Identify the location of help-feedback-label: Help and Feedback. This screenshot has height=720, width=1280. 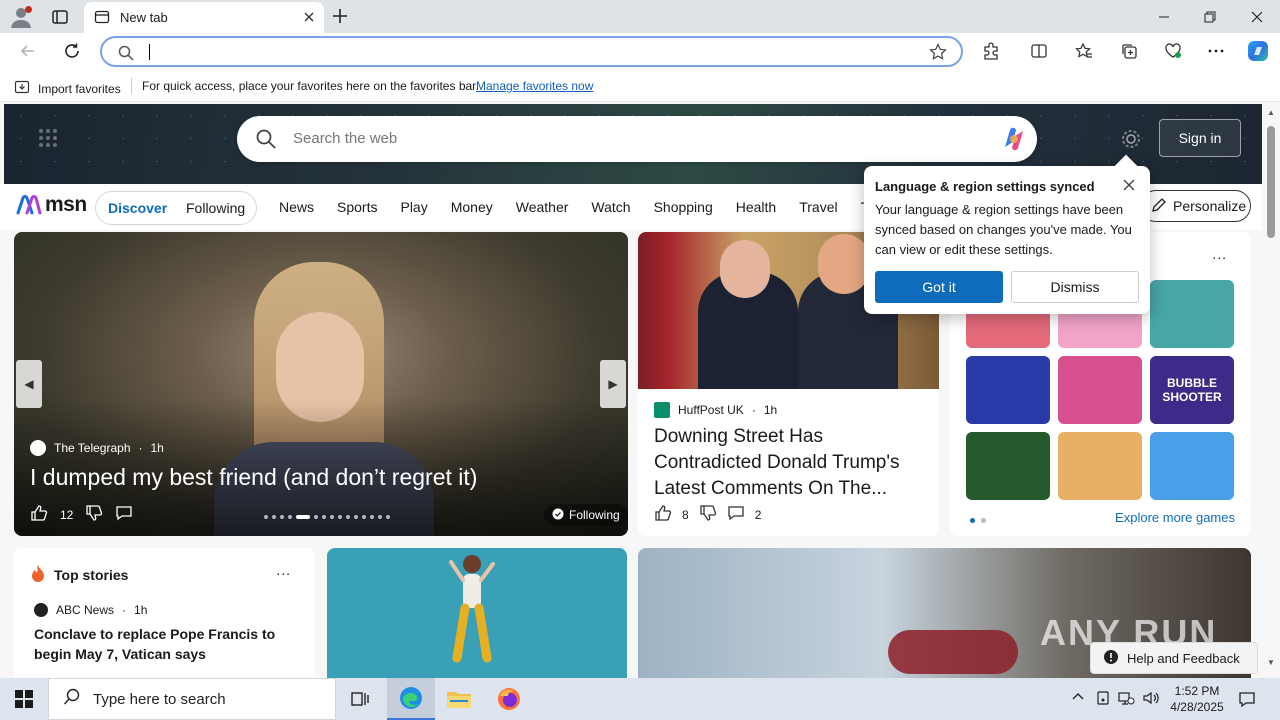
(1183, 658).